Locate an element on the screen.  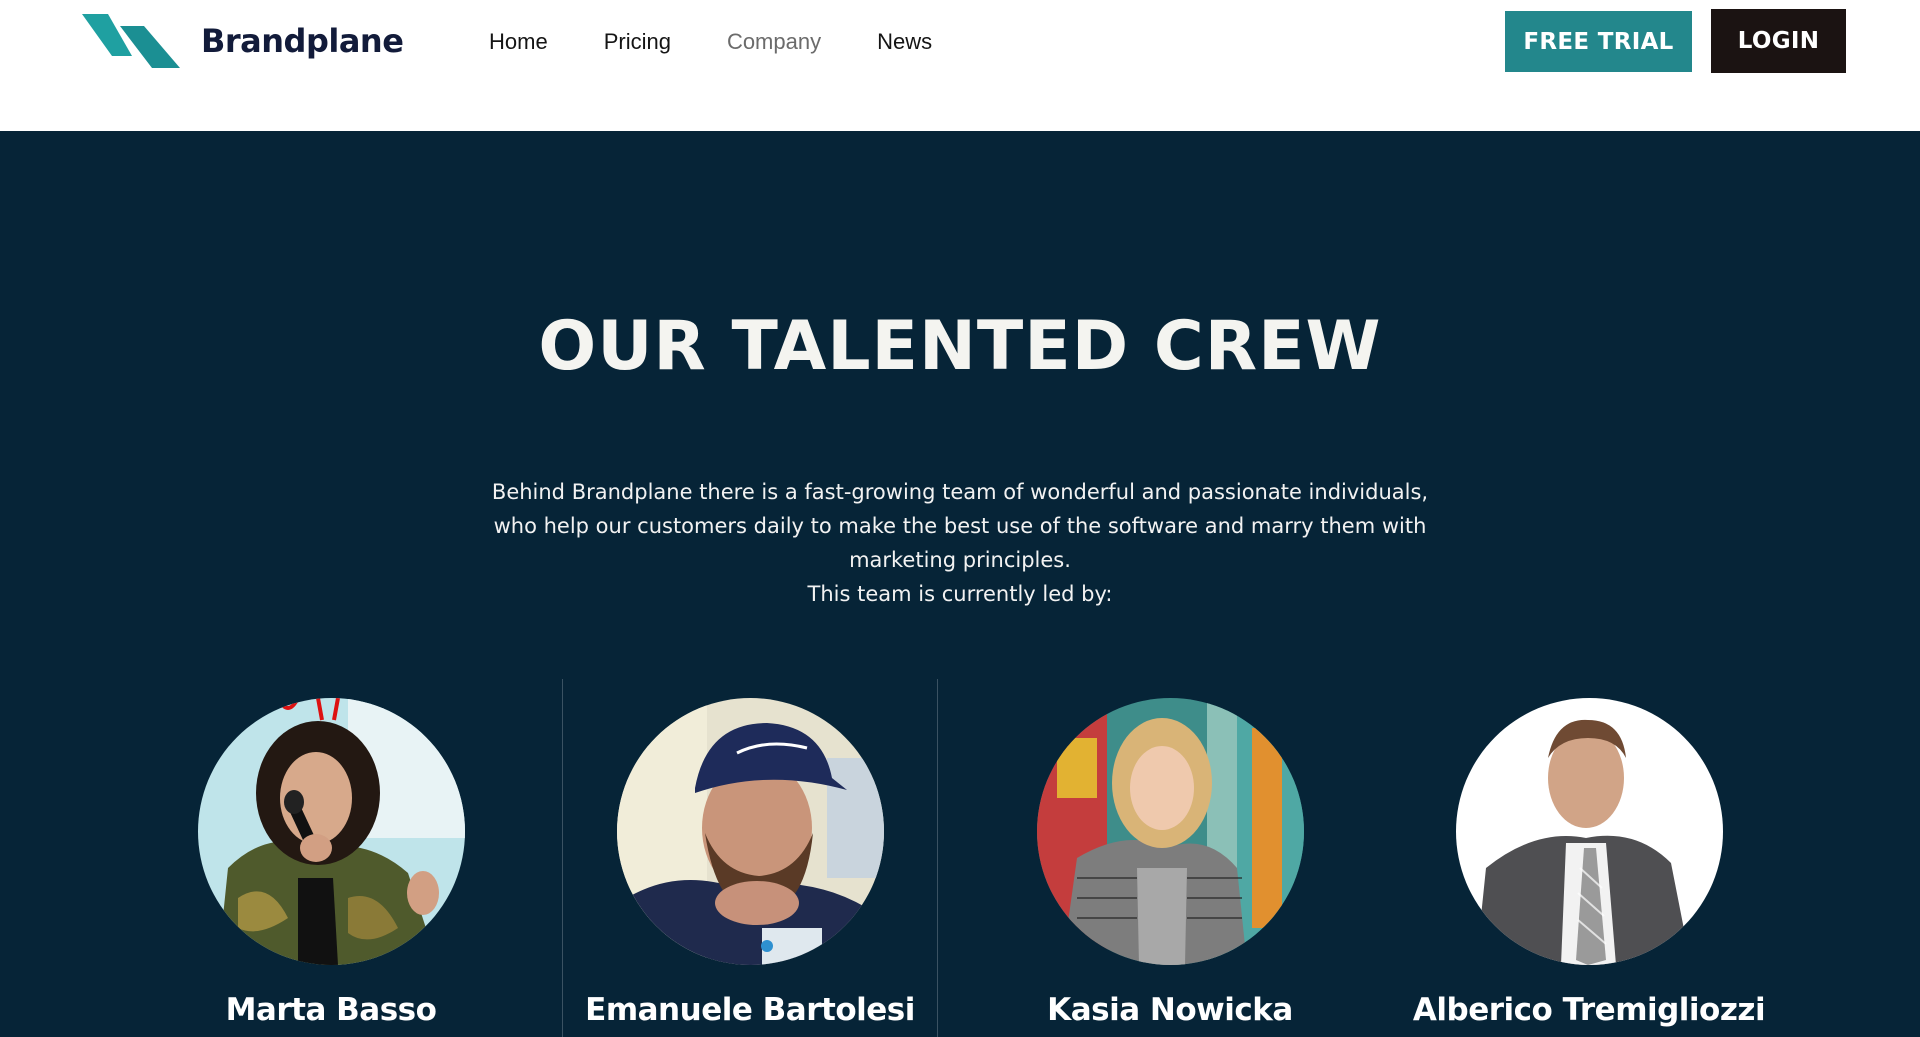
free-trial-button: FREE TRIAL is located at coordinates (1598, 41).